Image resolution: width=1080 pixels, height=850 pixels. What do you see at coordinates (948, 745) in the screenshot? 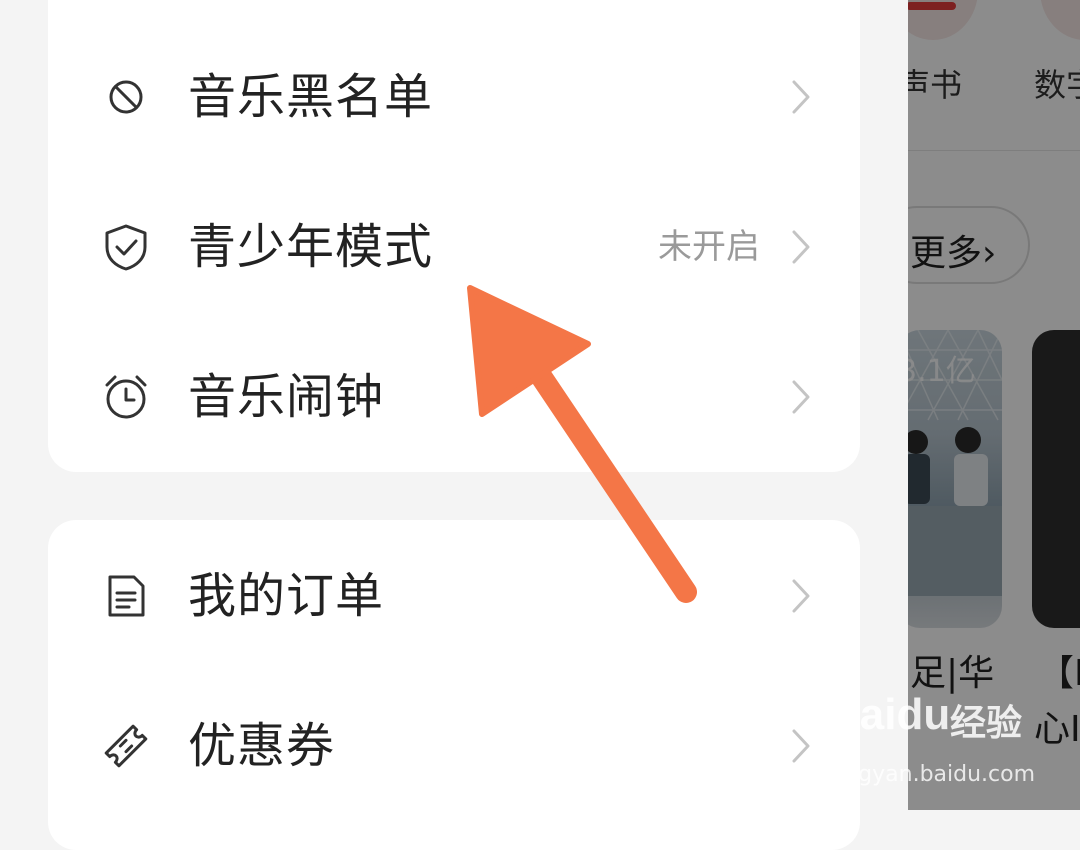
I see `baidu-jingyan-watermark: Baidu 经验 jingyan.baidu.com` at bounding box center [948, 745].